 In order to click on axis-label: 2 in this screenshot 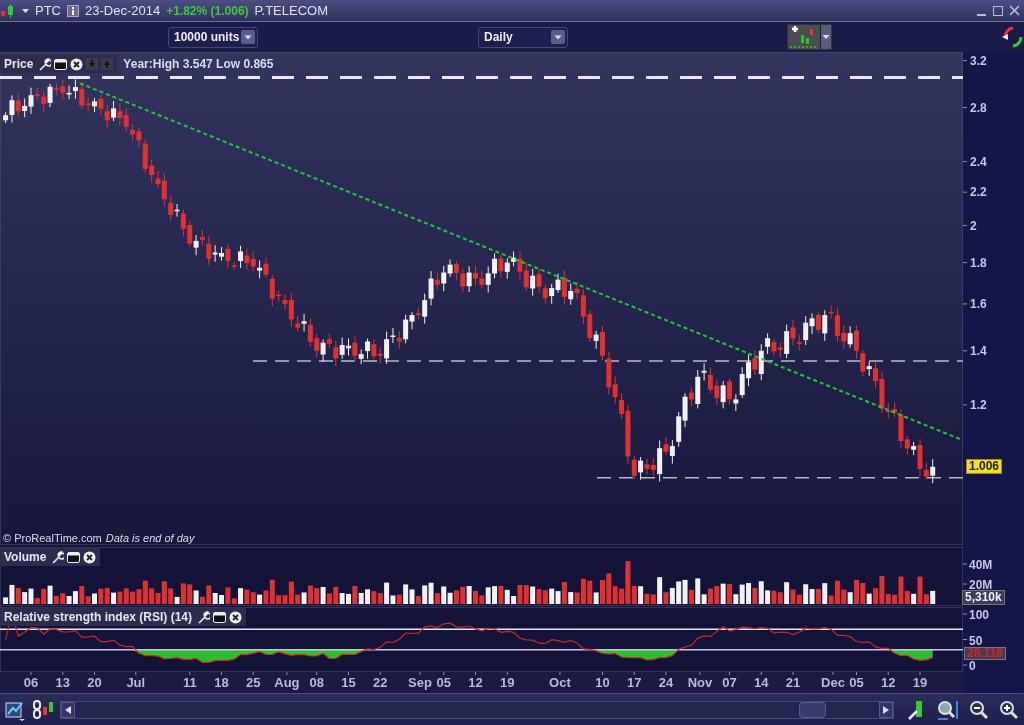, I will do `click(973, 225)`.